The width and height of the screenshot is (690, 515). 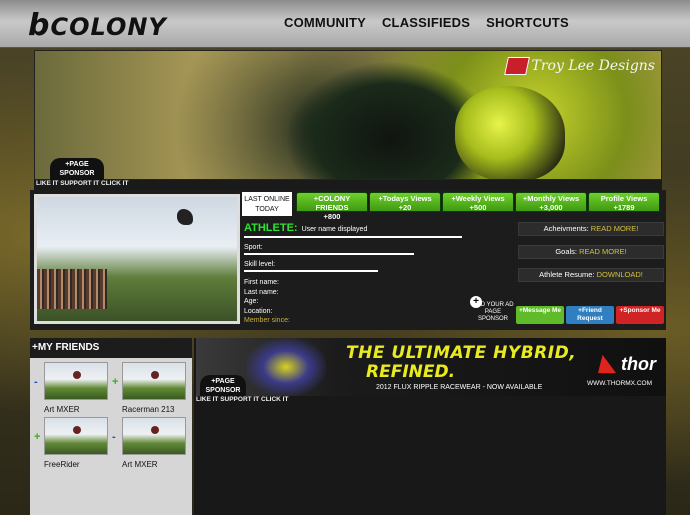 I want to click on profile-photo-frame, so click(x=137, y=259).